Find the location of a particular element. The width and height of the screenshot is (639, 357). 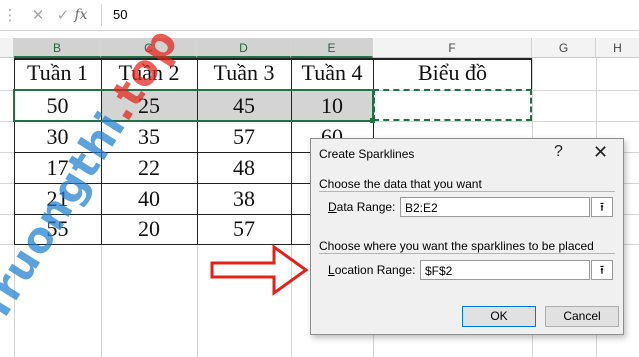

column-header-a is located at coordinates (7, 48).